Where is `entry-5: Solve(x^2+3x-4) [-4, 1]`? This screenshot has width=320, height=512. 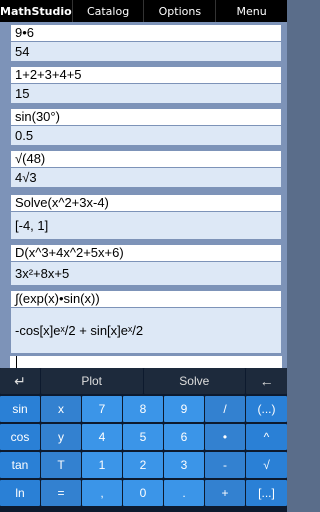
entry-5: Solve(x^2+3x-4) [-4, 1] is located at coordinates (146, 217).